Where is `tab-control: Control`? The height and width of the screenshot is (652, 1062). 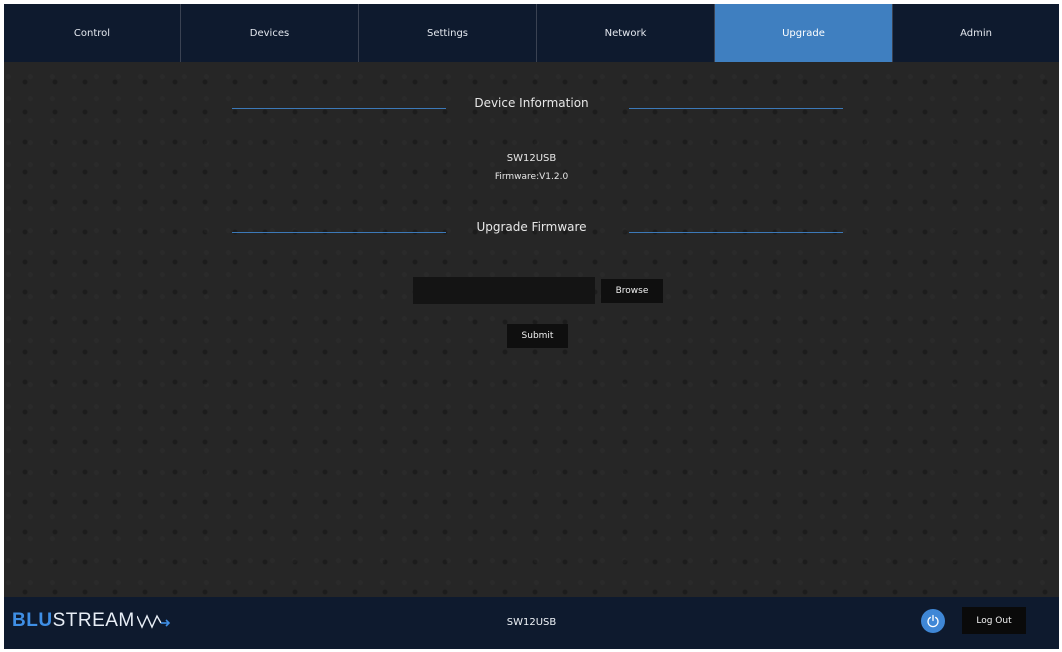
tab-control: Control is located at coordinates (92, 33).